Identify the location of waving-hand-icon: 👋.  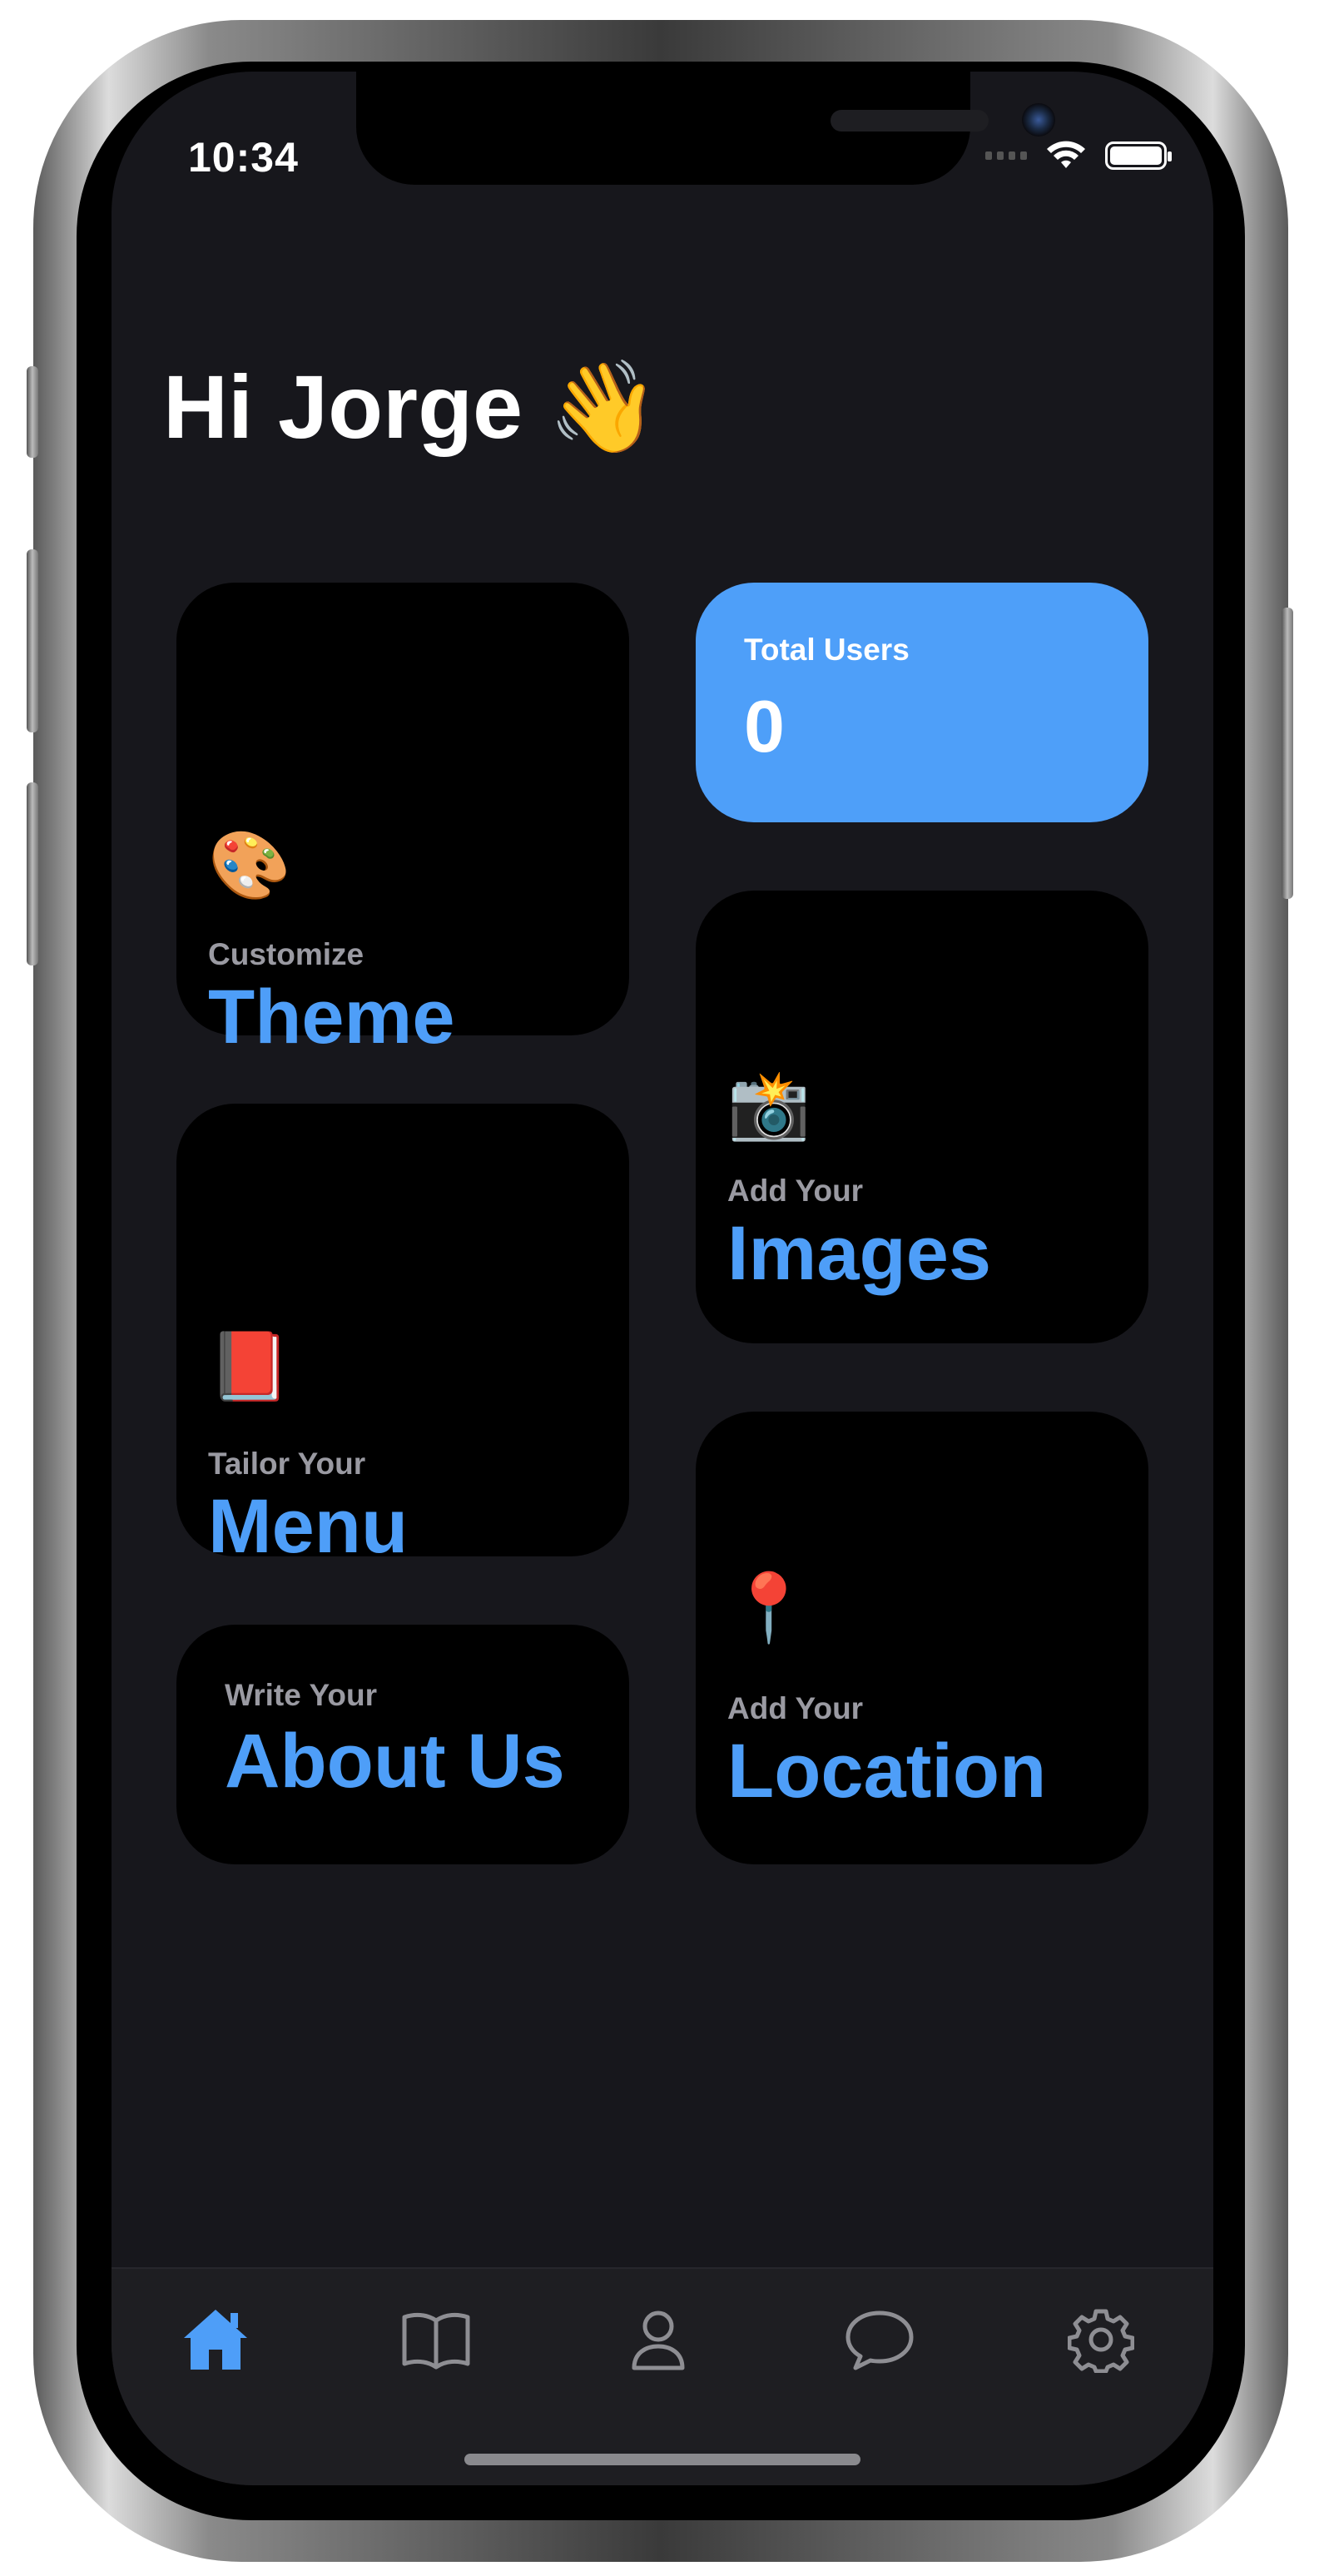
(604, 406).